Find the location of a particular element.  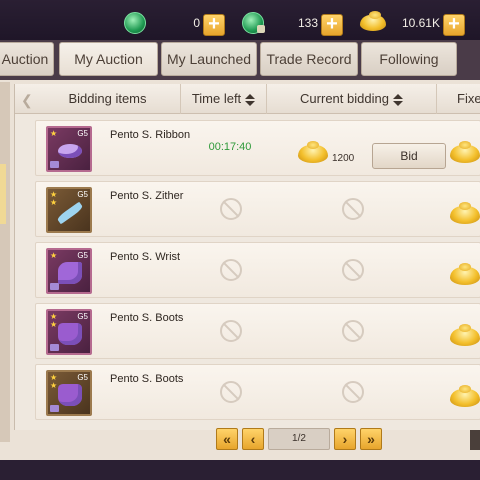

bound-jade-icon is located at coordinates (253, 23).